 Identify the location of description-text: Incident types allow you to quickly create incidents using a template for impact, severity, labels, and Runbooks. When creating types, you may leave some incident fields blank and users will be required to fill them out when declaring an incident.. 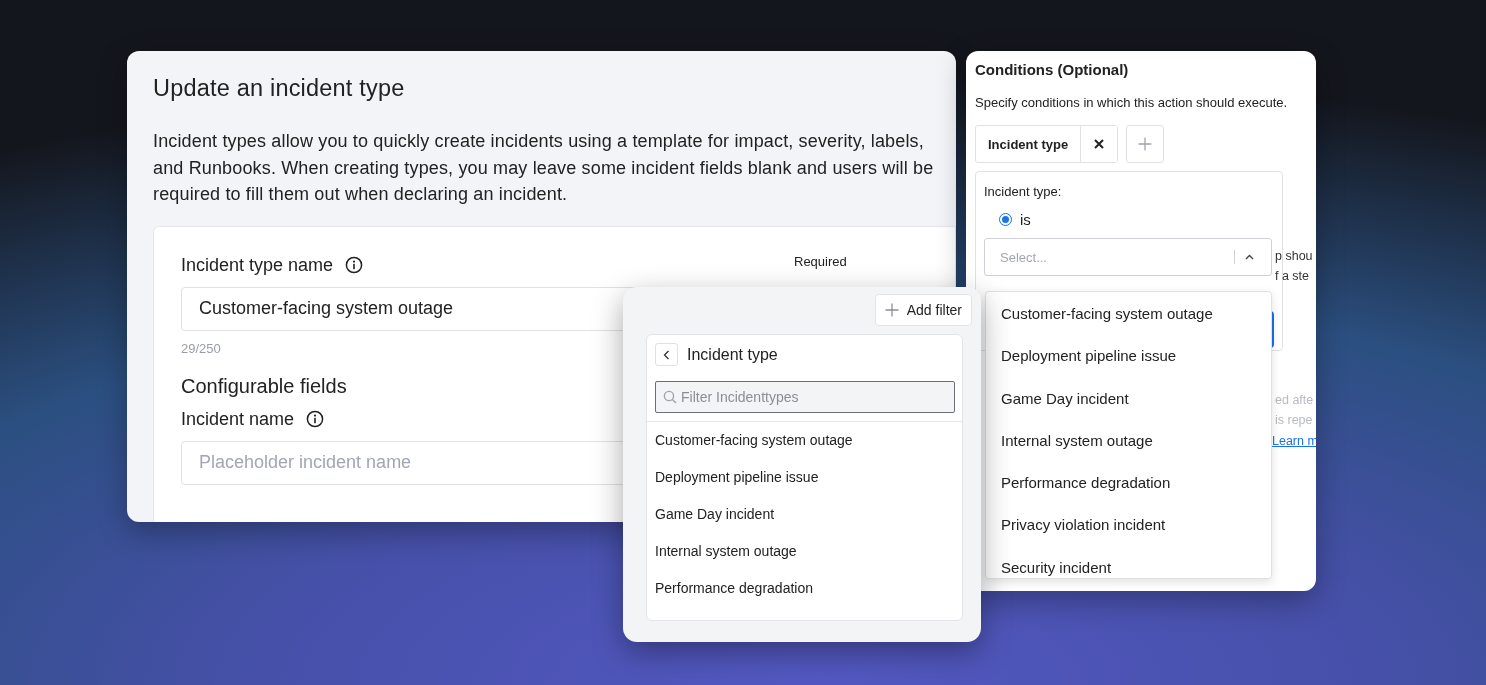
(544, 168).